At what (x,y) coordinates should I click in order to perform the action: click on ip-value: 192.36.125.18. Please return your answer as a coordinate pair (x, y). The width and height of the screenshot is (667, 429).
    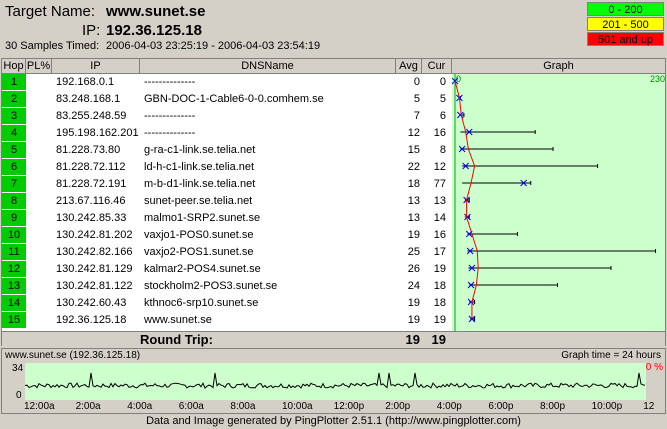
    Looking at the image, I should click on (154, 30).